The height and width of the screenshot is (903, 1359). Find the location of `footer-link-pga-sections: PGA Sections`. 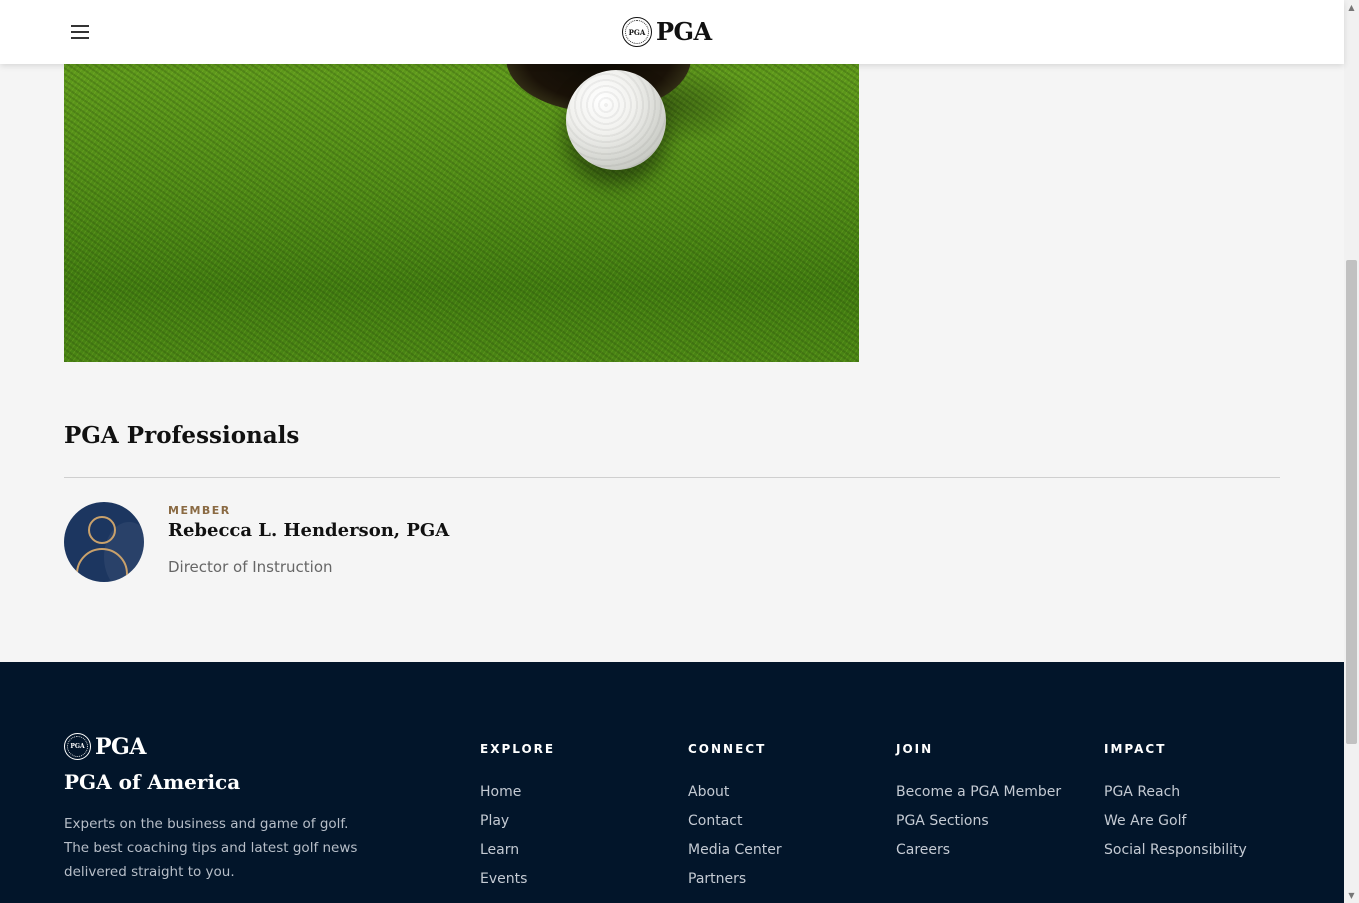

footer-link-pga-sections: PGA Sections is located at coordinates (978, 826).